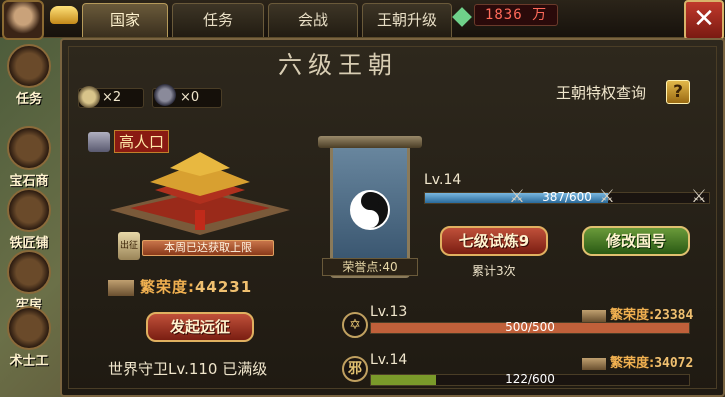 This screenshot has height=397, width=725. Describe the element at coordinates (674, 315) in the screenshot. I see `prosperity-value: 23384` at that location.